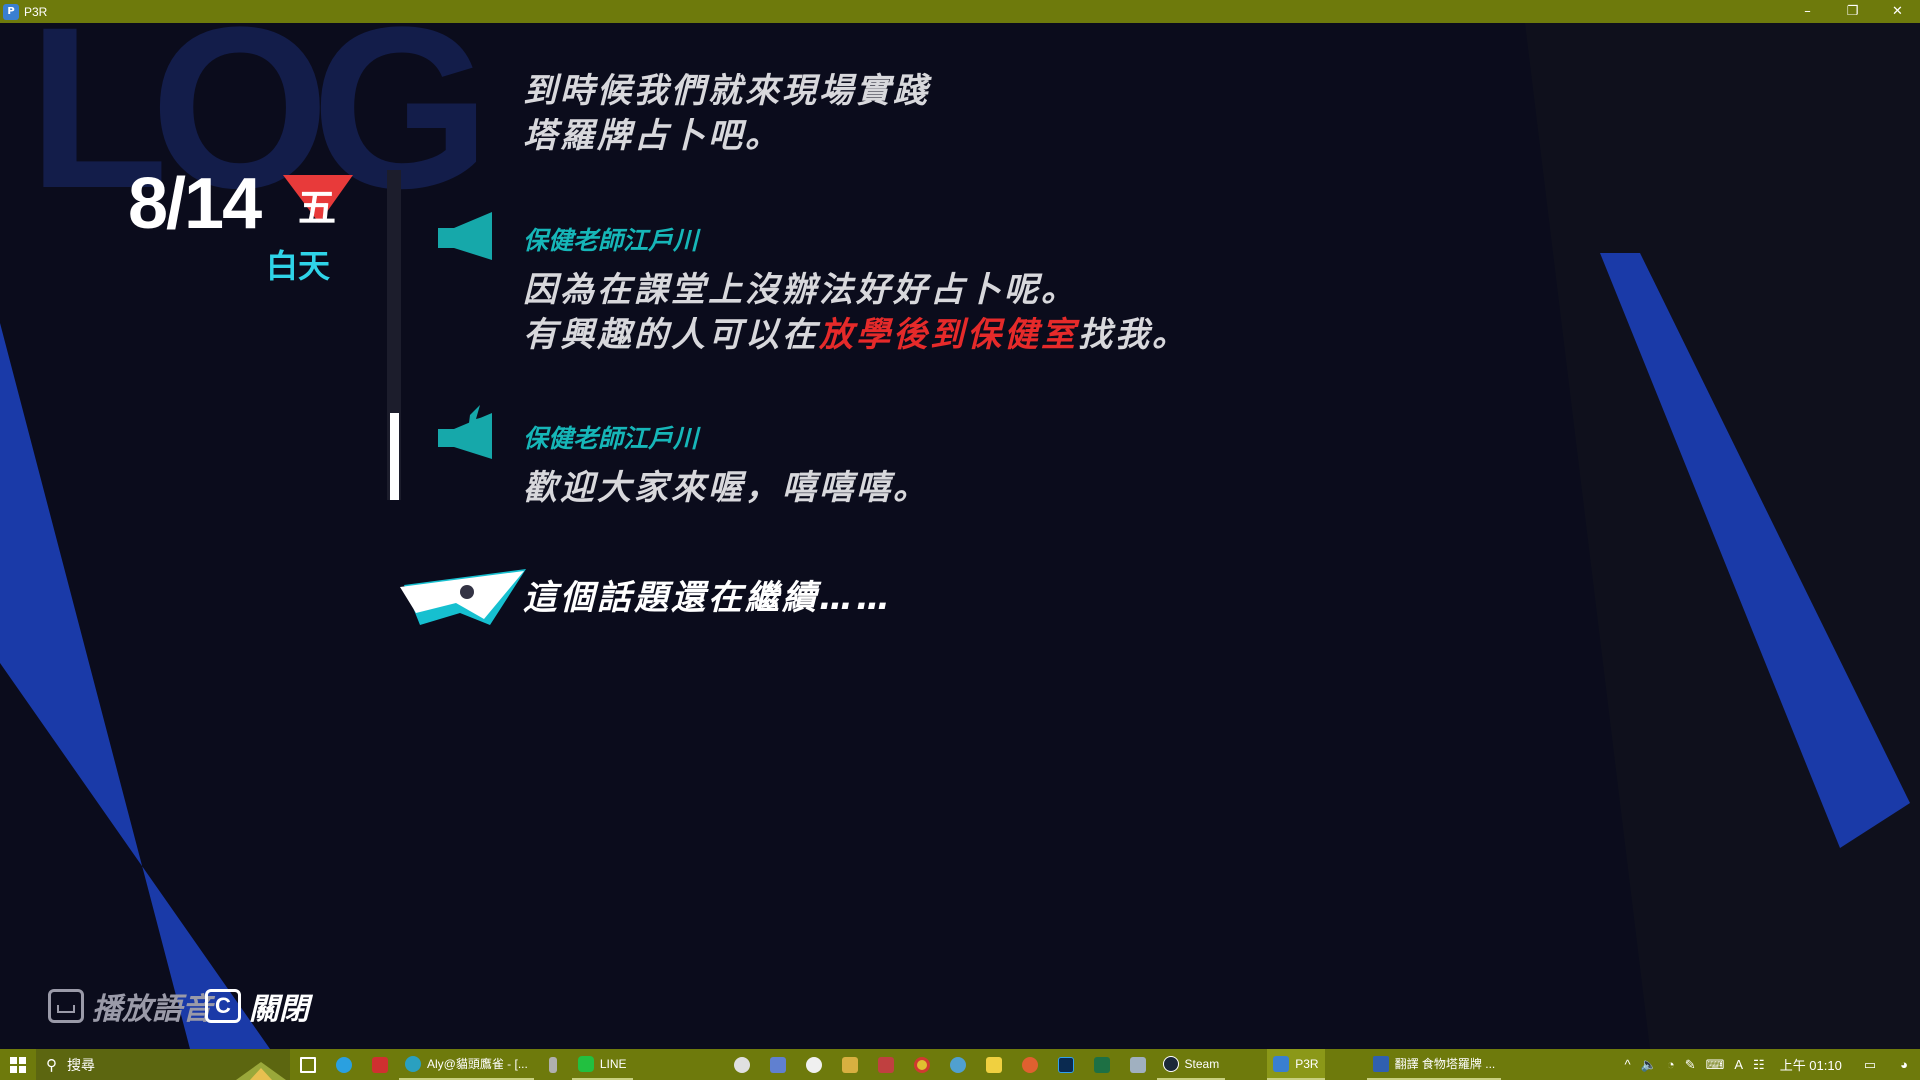 The width and height of the screenshot is (1920, 1080). Describe the element at coordinates (1649, 1064) in the screenshot. I see `volume-icon: 🔈` at that location.